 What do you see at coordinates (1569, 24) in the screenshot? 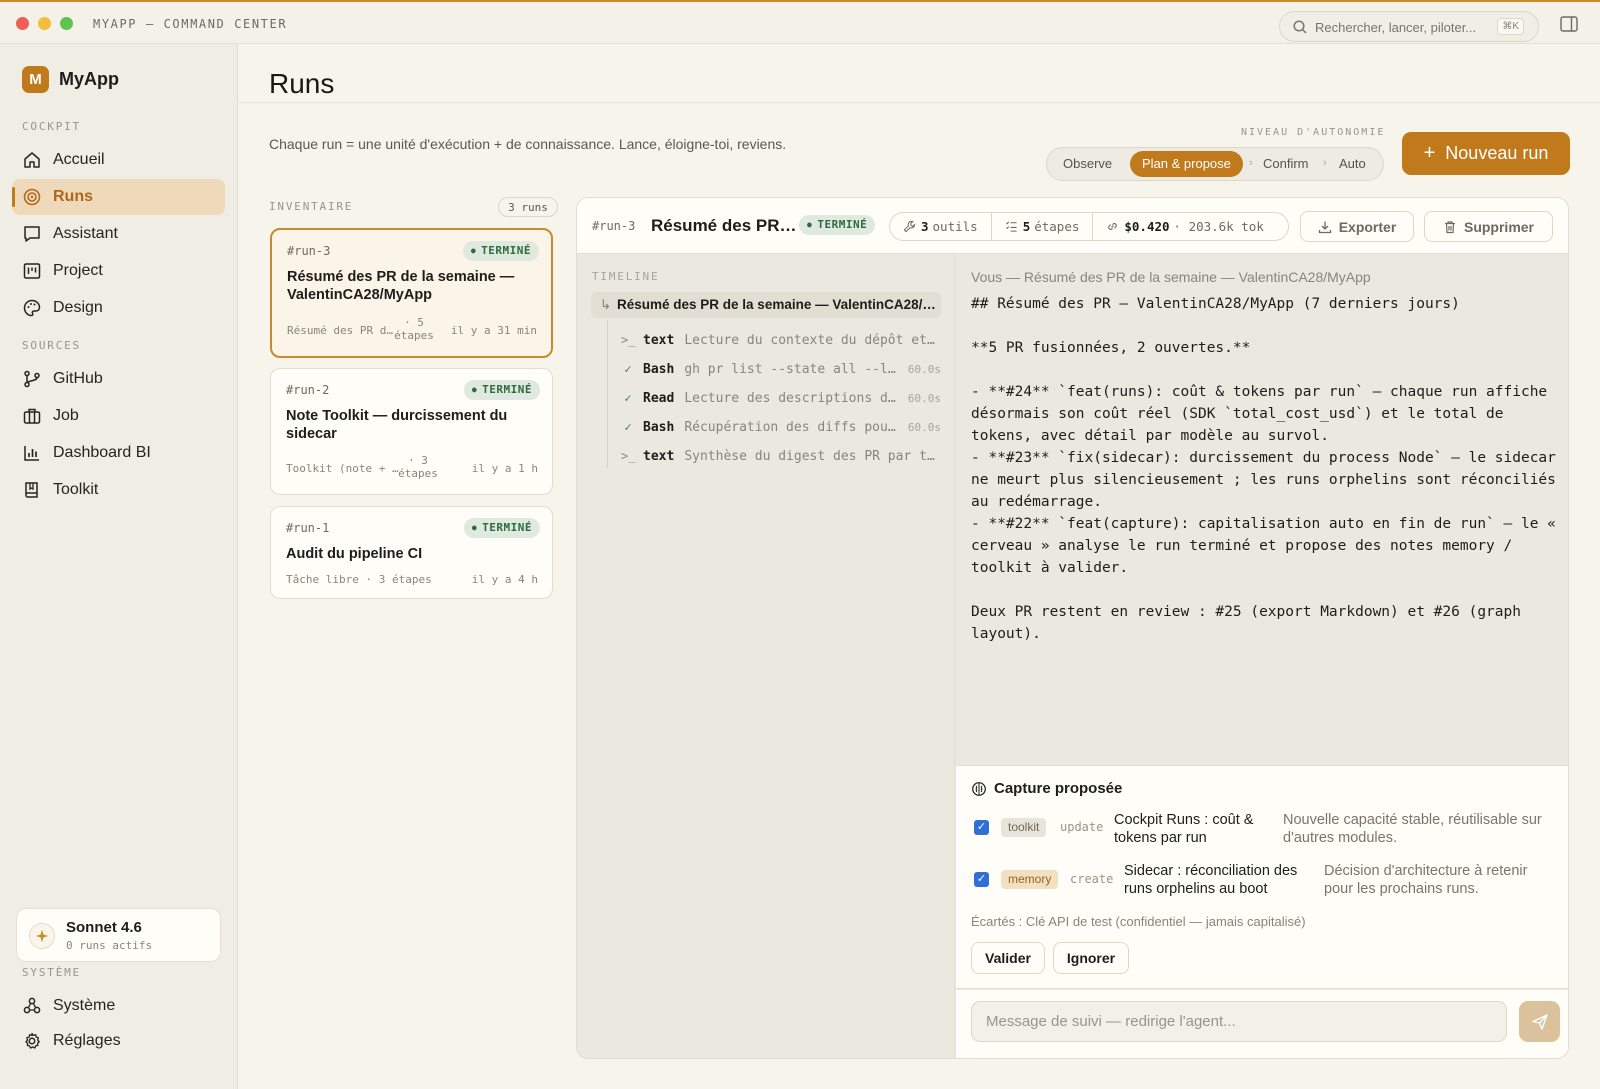
I see `panel-toggle-icon` at bounding box center [1569, 24].